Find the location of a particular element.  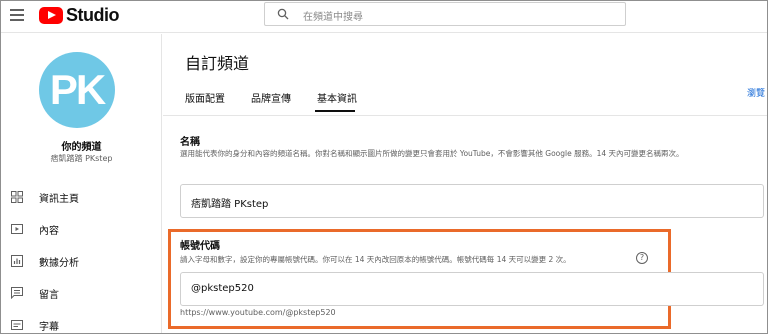

sidebar-item-label: 留言 is located at coordinates (49, 295).